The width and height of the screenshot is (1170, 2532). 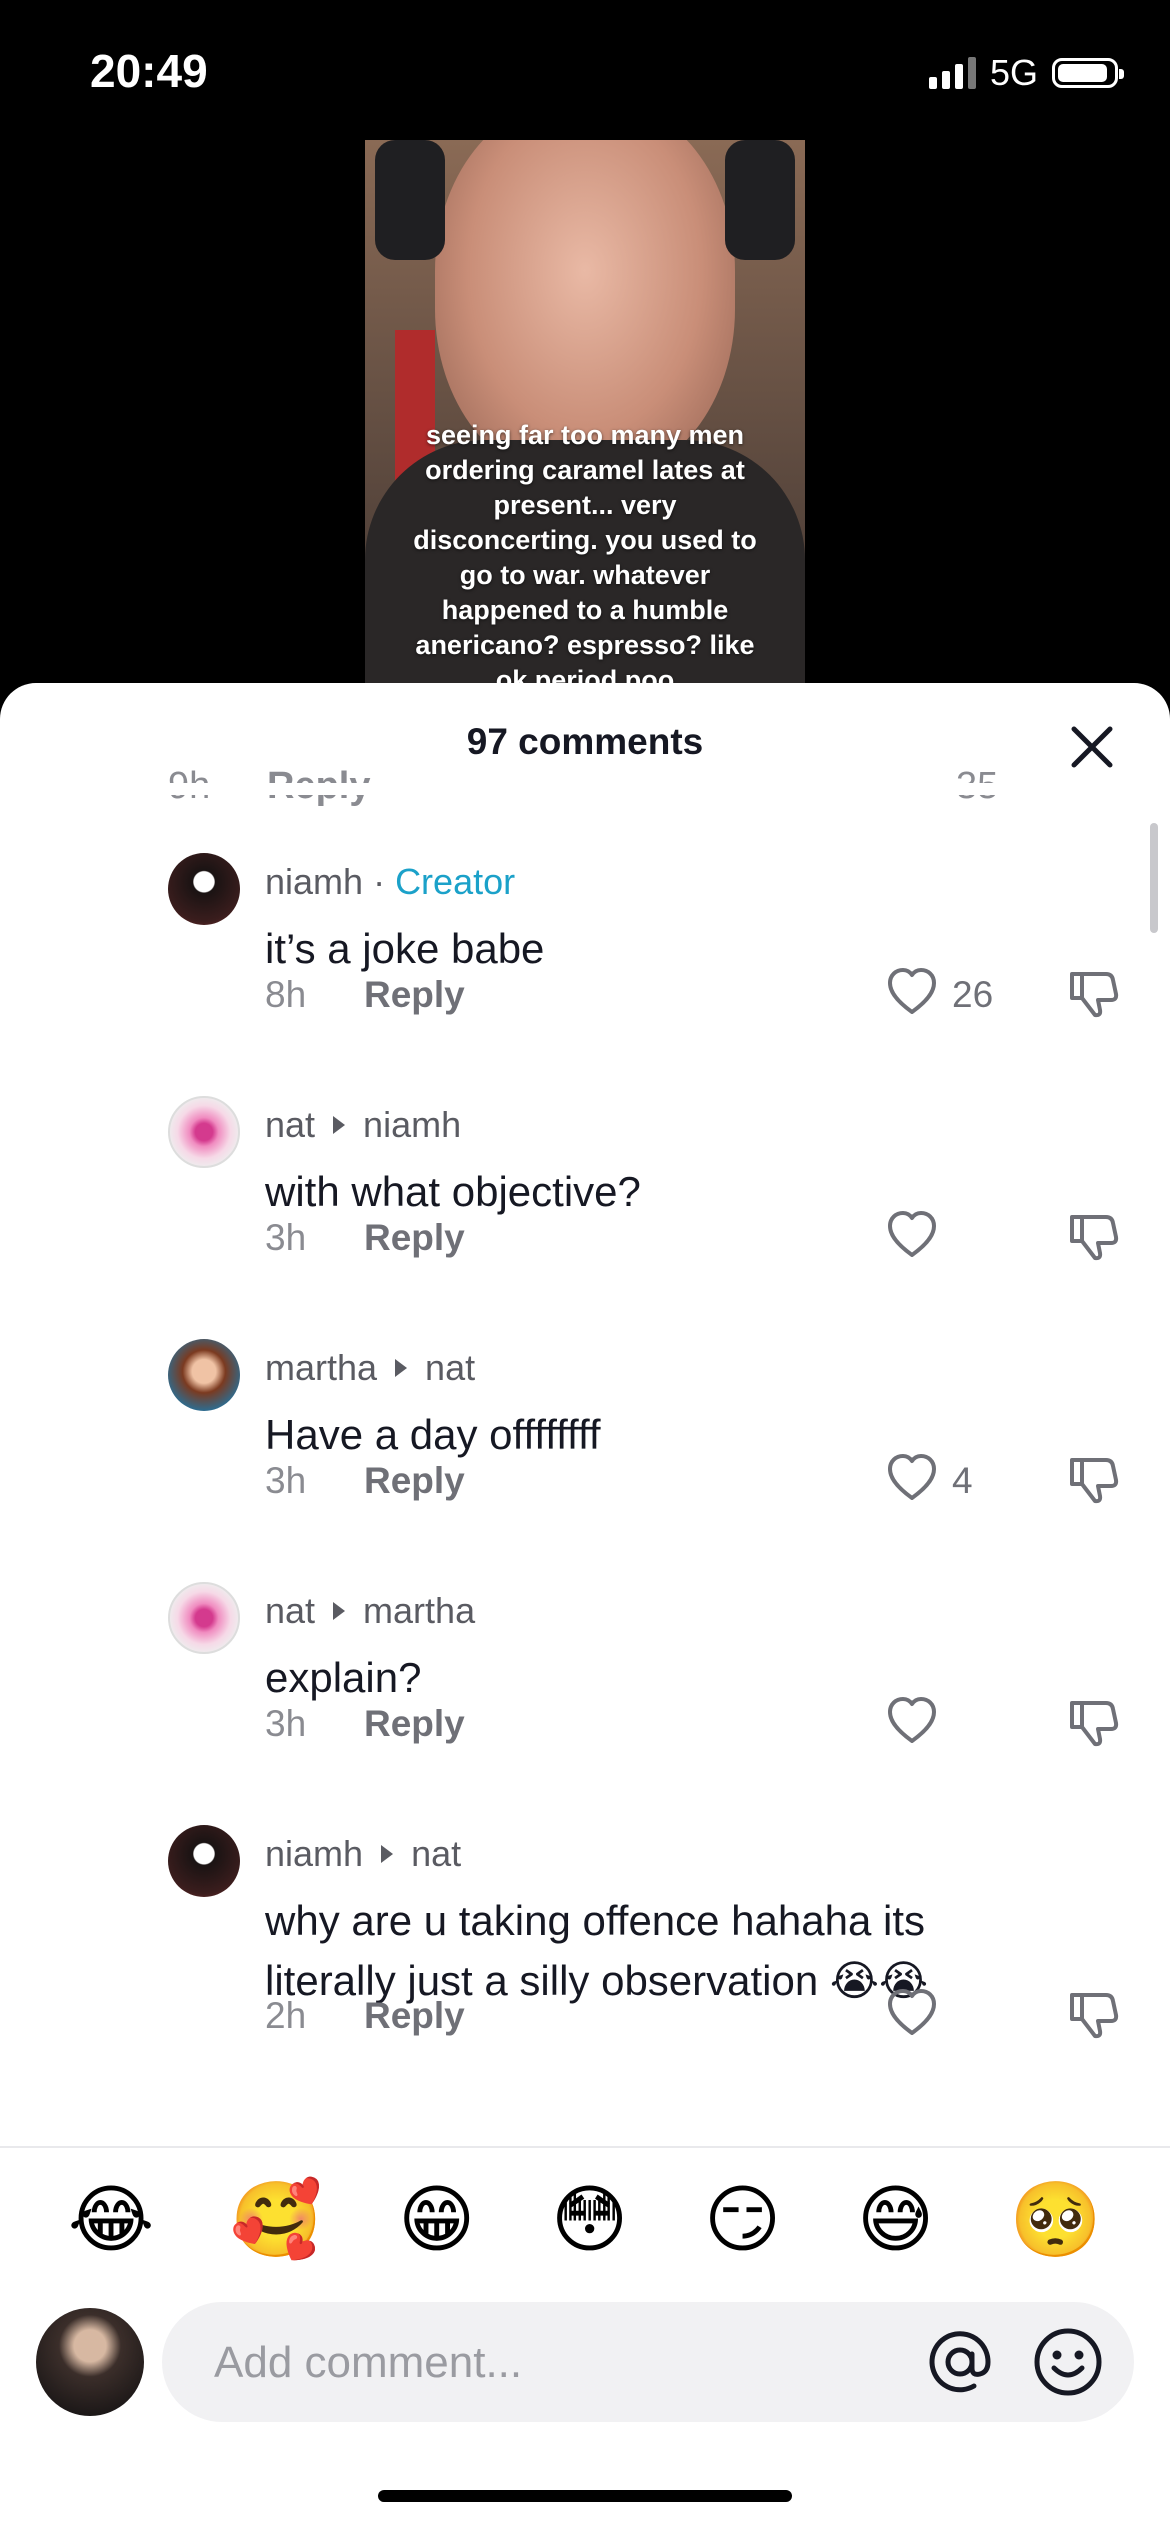 I want to click on comment-time: 2h, so click(x=286, y=2015).